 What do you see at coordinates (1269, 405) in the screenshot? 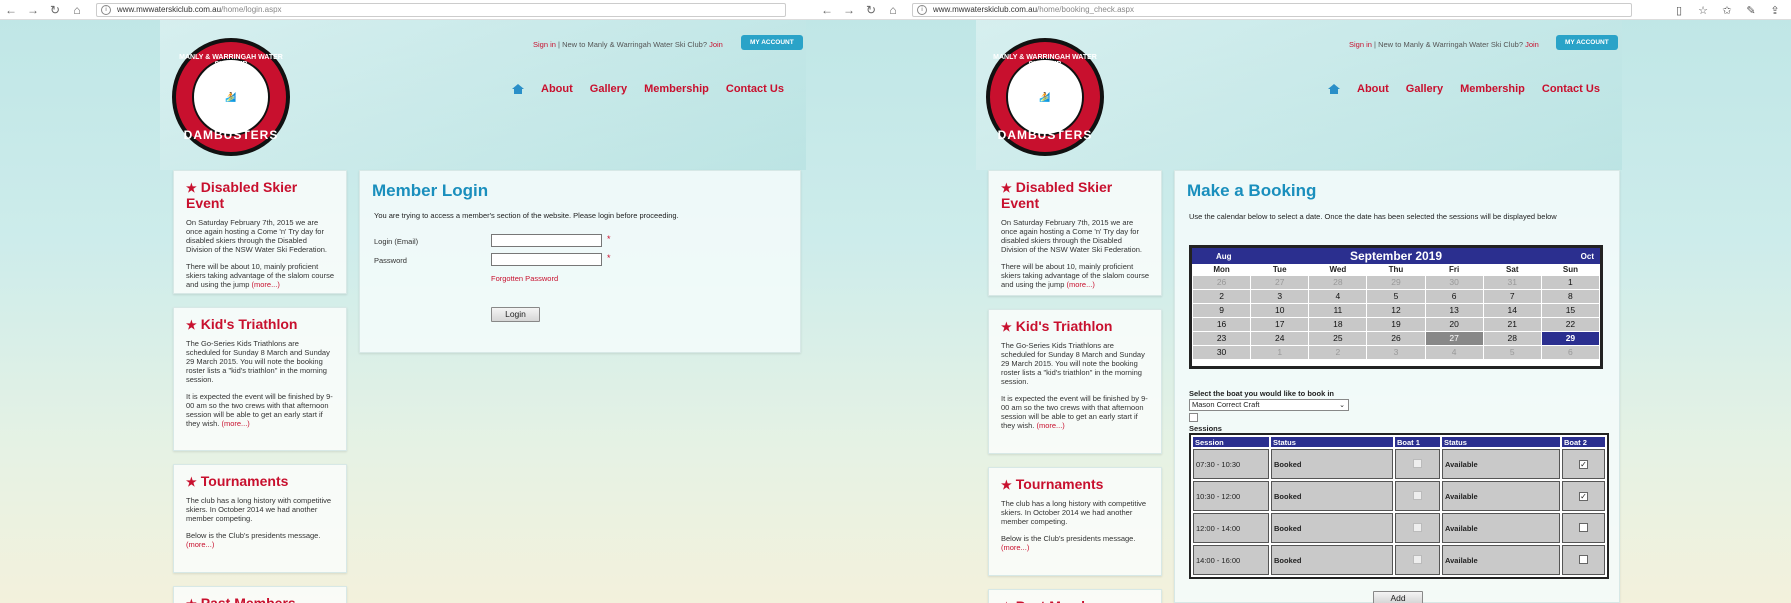
I see `boat-select: Mason Correct Craft ⌄` at bounding box center [1269, 405].